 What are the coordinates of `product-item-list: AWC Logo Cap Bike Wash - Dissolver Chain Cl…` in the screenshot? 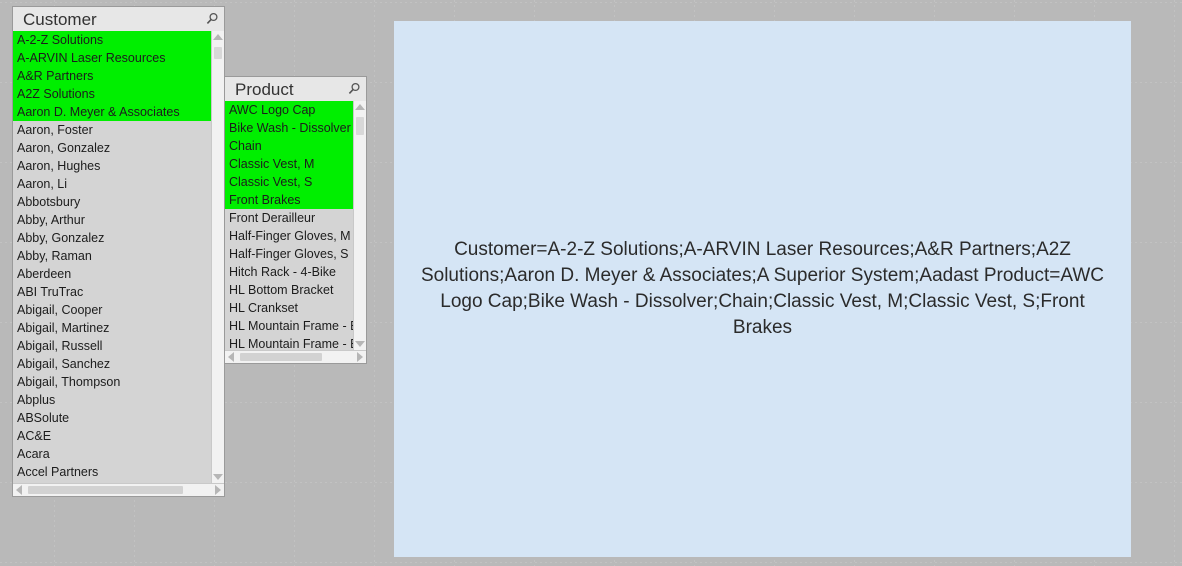 It's located at (289, 225).